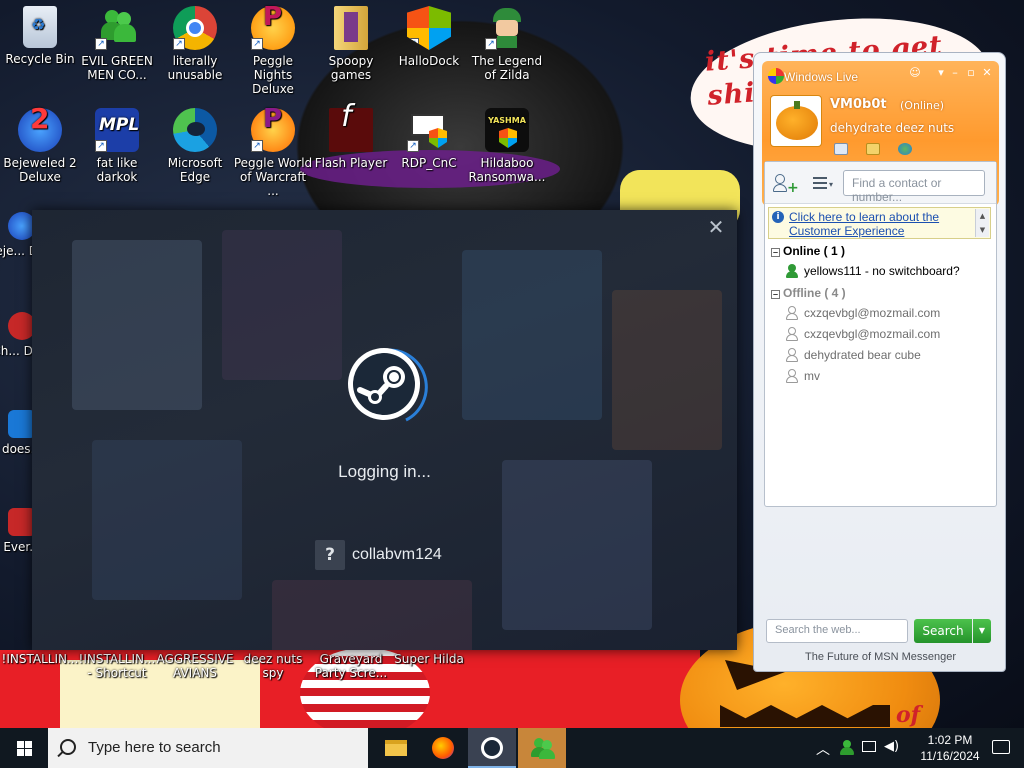 This screenshot has height=768, width=1024. I want to click on group-header-offline: – Offline ( 4 ), so click(808, 293).